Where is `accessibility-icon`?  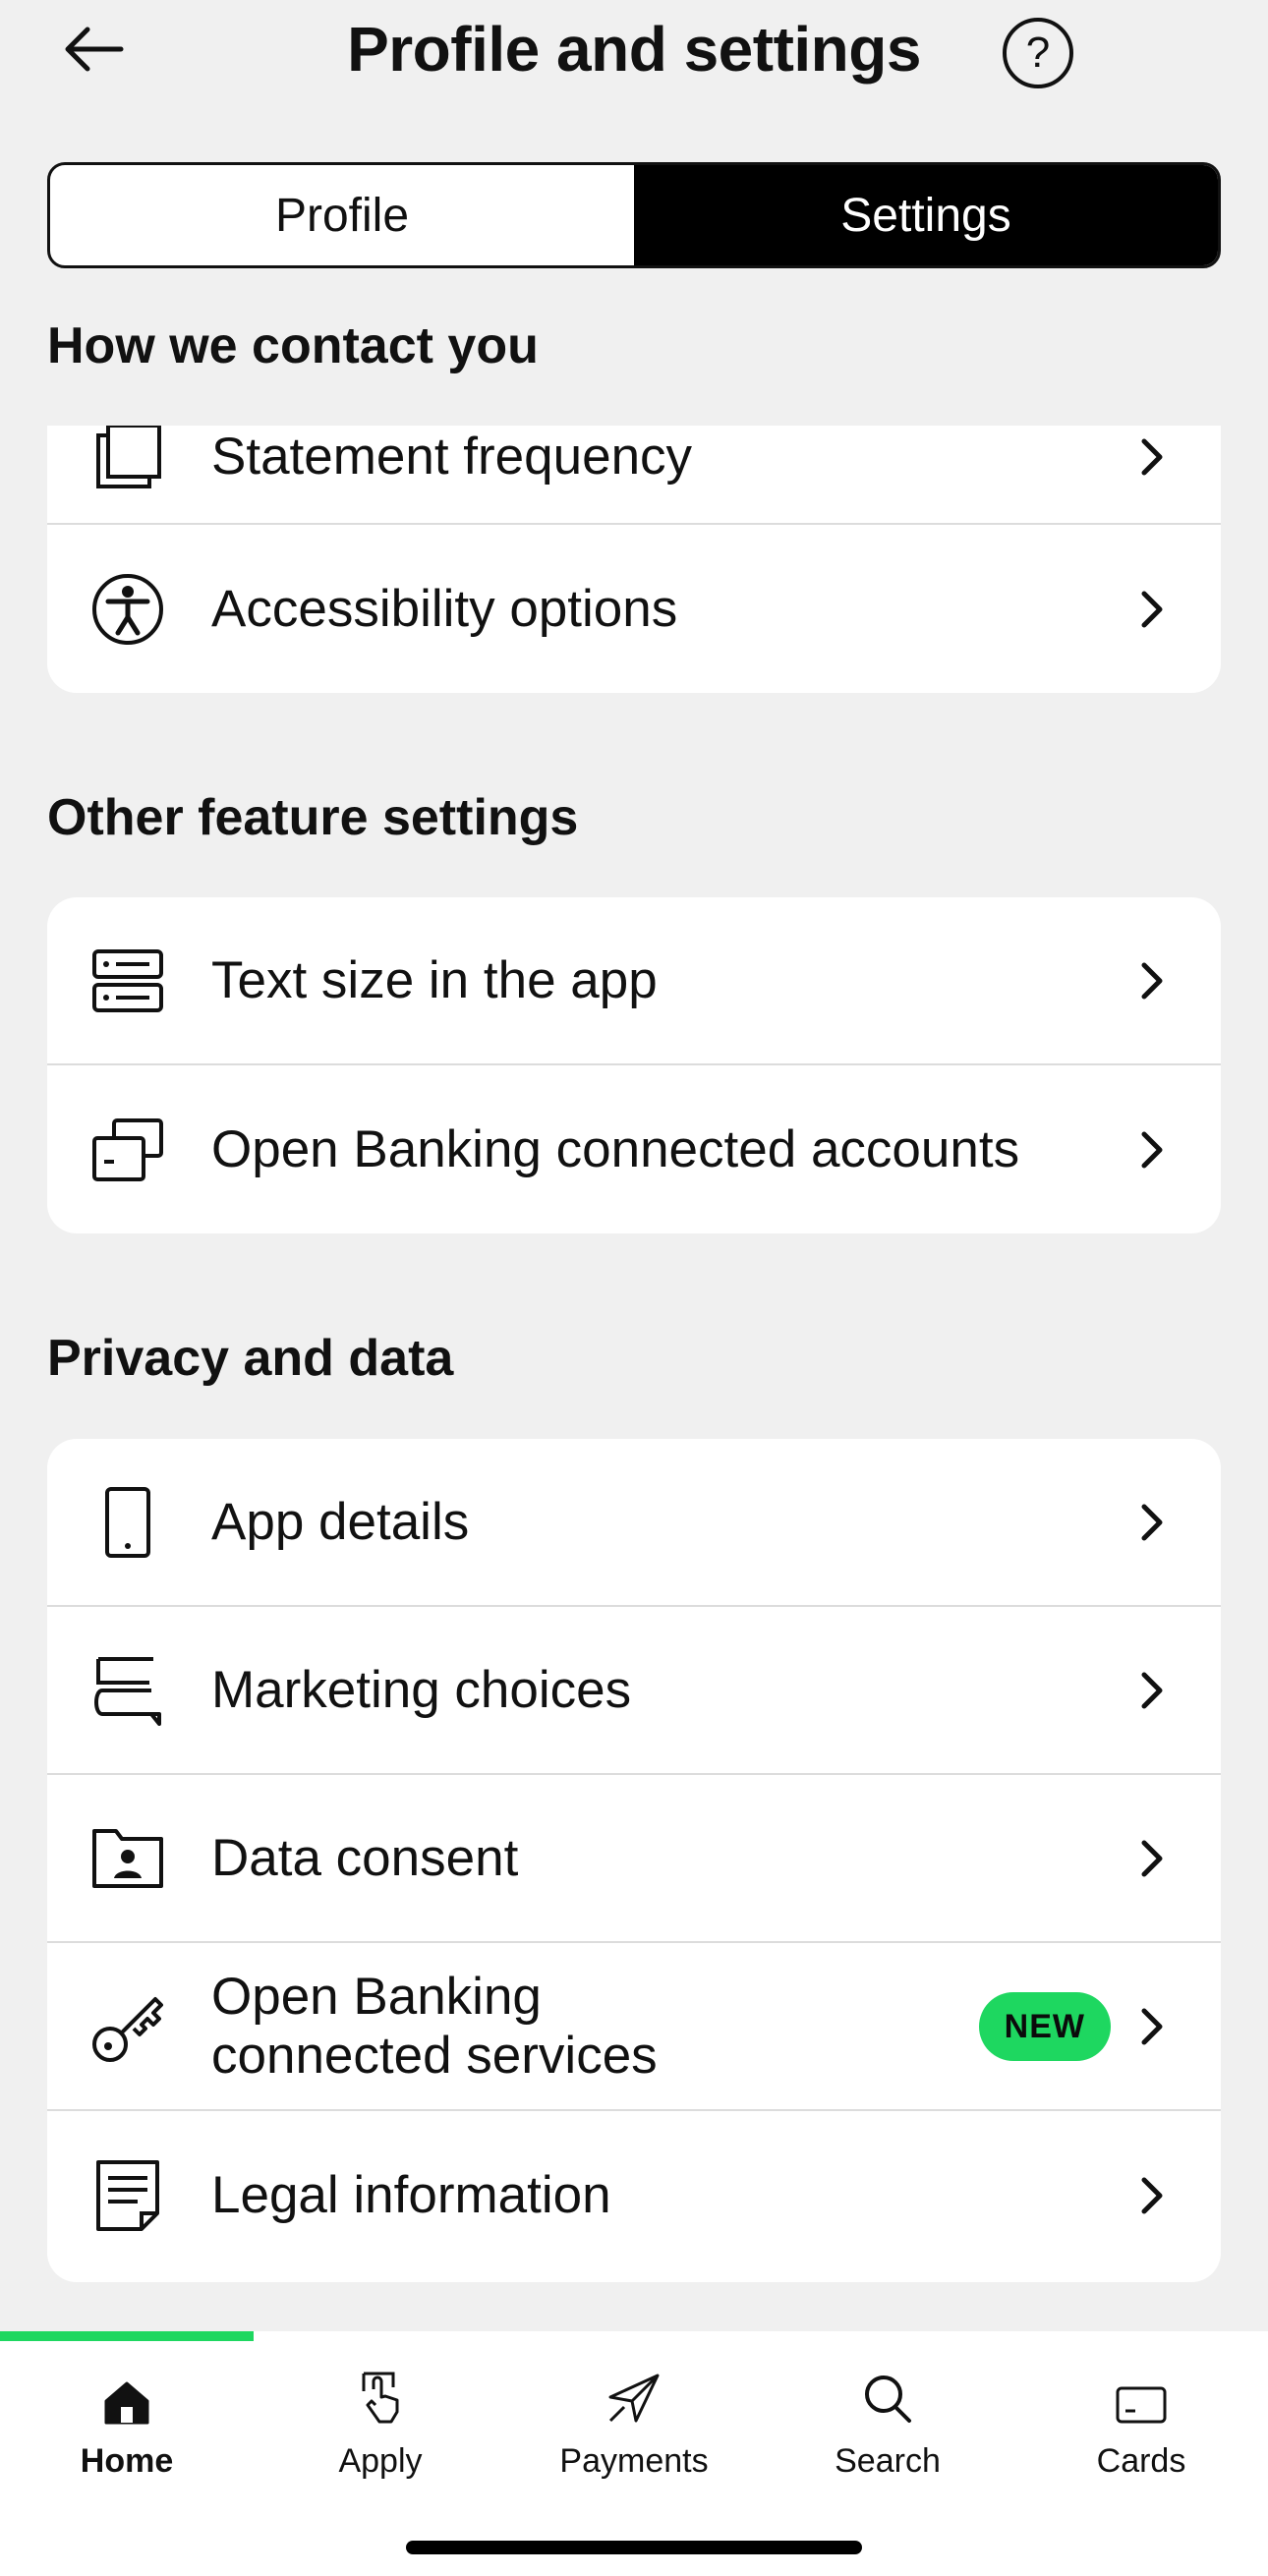 accessibility-icon is located at coordinates (127, 609).